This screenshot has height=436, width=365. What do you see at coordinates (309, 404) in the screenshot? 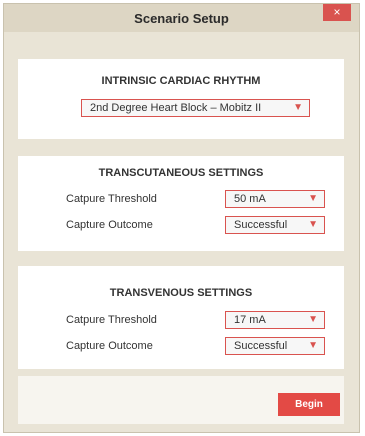
I see `begin-button: Begin` at bounding box center [309, 404].